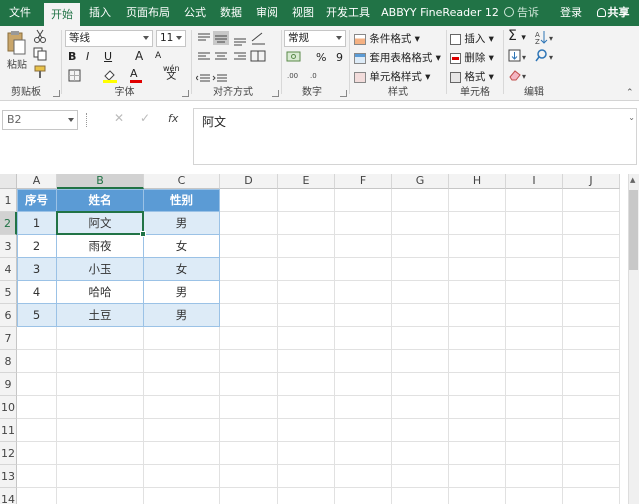 Image resolution: width=639 pixels, height=504 pixels. I want to click on sort-filter-icon: A Z ▾, so click(546, 38).